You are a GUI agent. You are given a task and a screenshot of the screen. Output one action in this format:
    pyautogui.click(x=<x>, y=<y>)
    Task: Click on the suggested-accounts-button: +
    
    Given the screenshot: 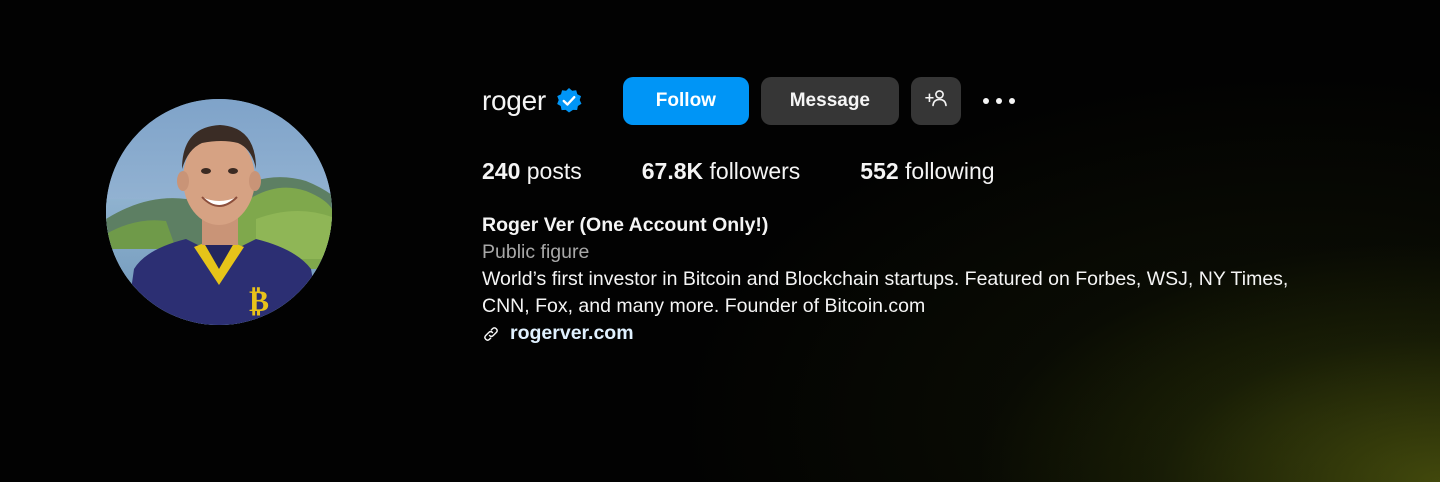 What is the action you would take?
    pyautogui.click(x=935, y=101)
    